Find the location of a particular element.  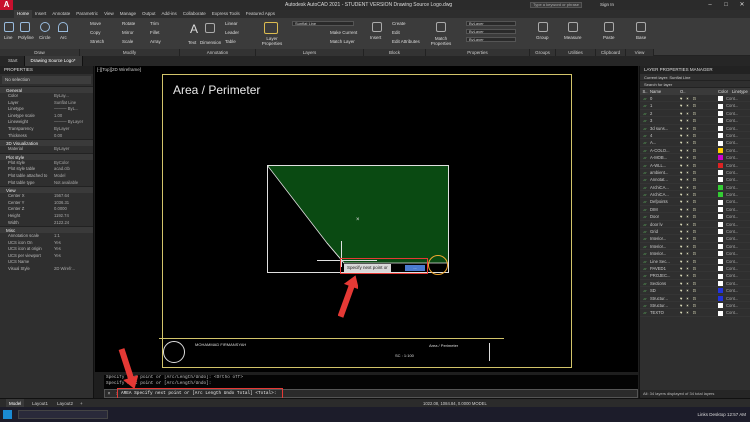

layer-dropdown: Sunflat Line is located at coordinates (323, 23).